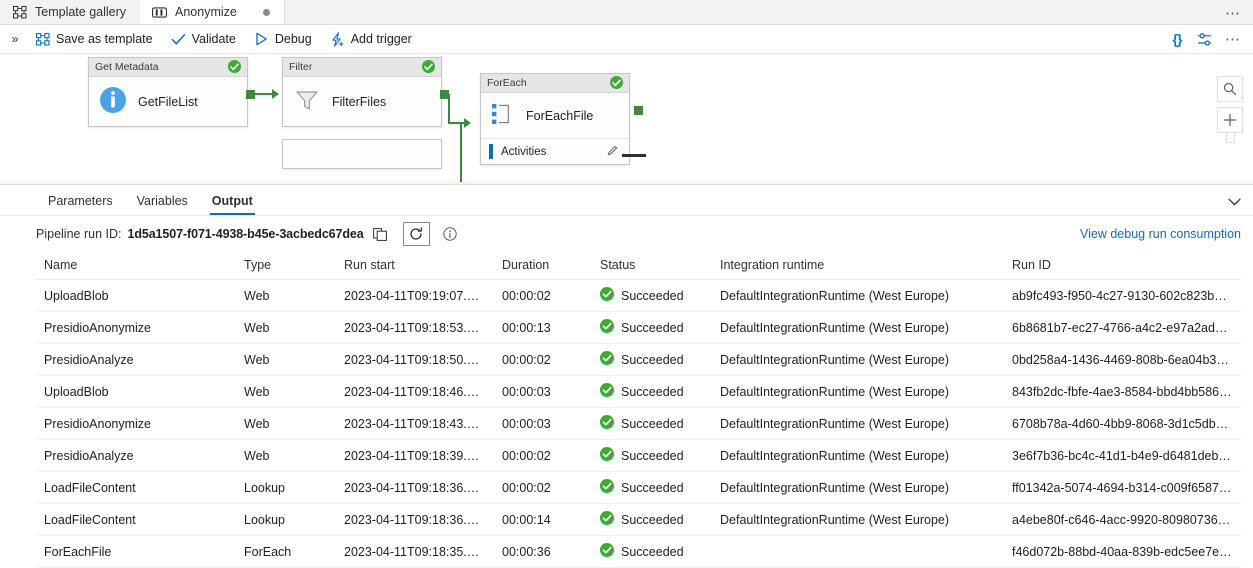  What do you see at coordinates (449, 234) in the screenshot?
I see `info-icon` at bounding box center [449, 234].